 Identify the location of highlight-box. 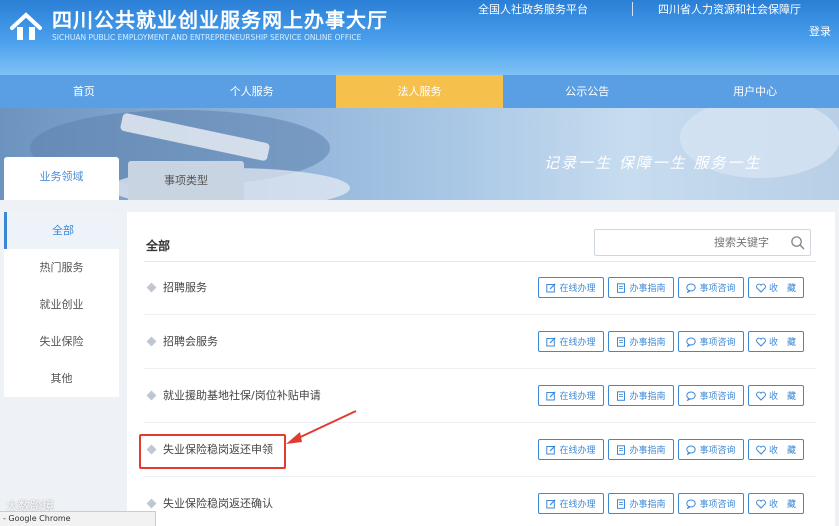
(212, 451).